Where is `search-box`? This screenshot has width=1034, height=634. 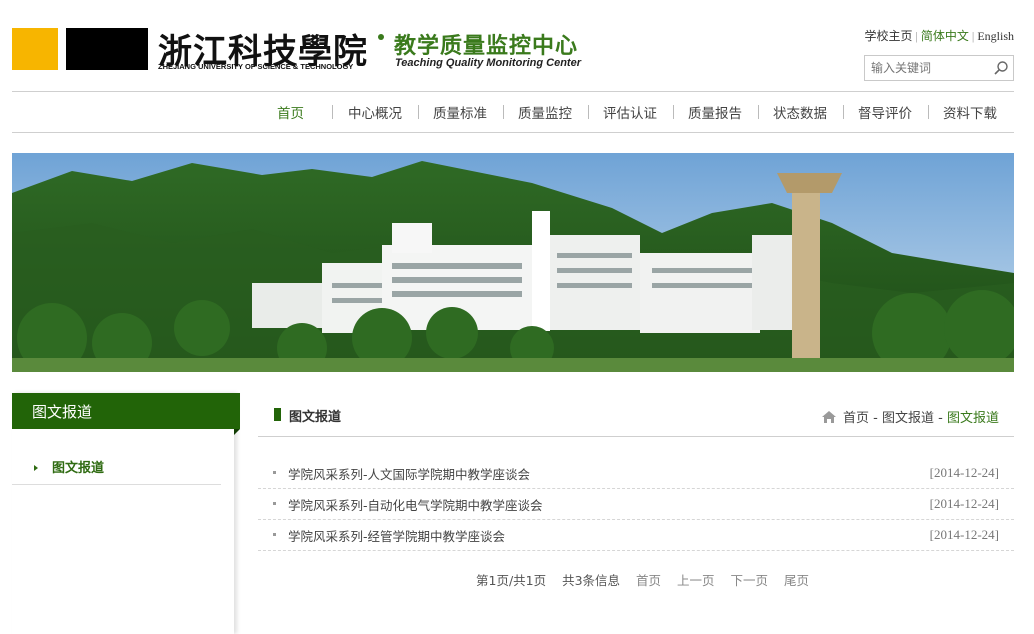 search-box is located at coordinates (939, 68).